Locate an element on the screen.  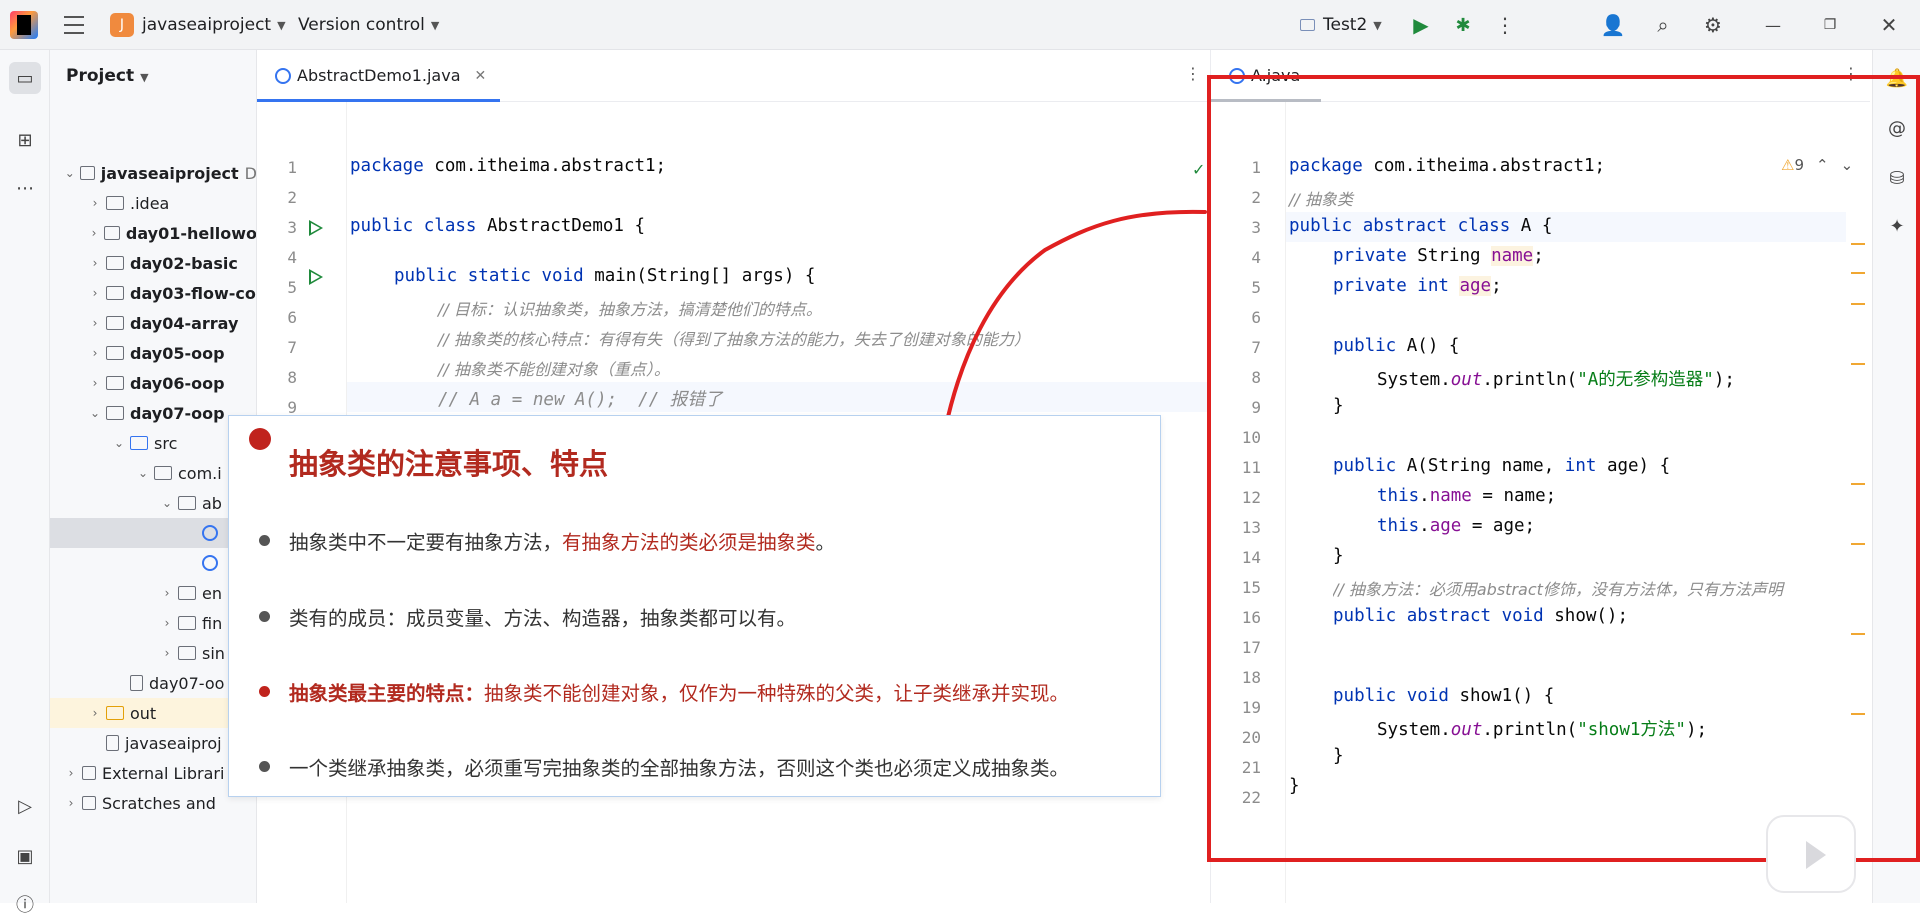
tree-item: › External Librari is located at coordinates (153, 773).